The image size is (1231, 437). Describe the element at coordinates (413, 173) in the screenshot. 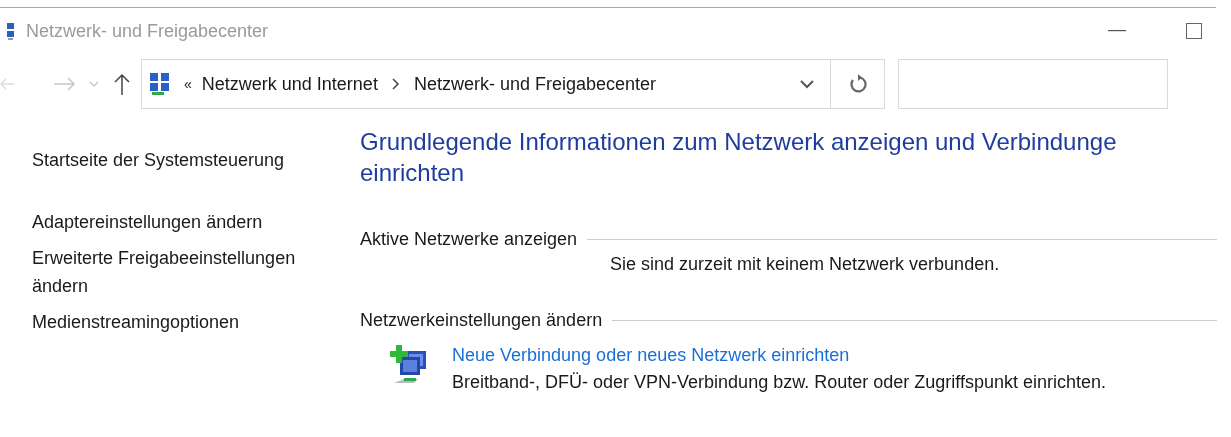

I see `page-heading: einrichten` at that location.